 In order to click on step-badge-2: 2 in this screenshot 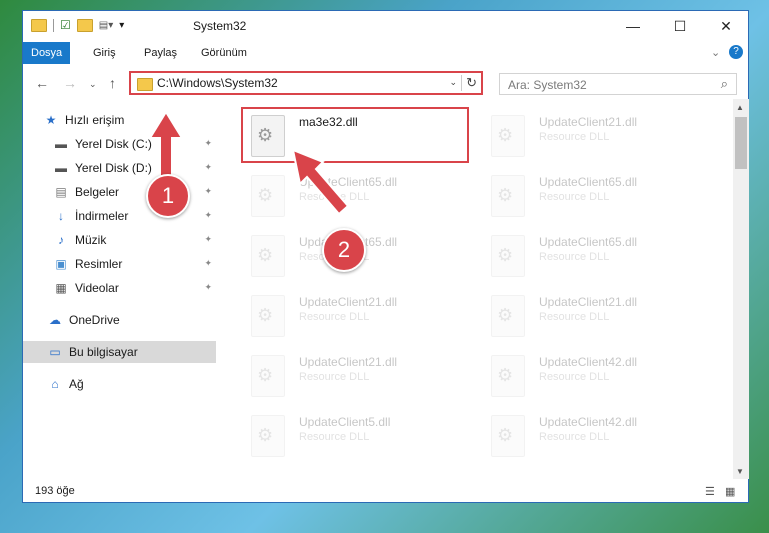, I will do `click(344, 250)`.